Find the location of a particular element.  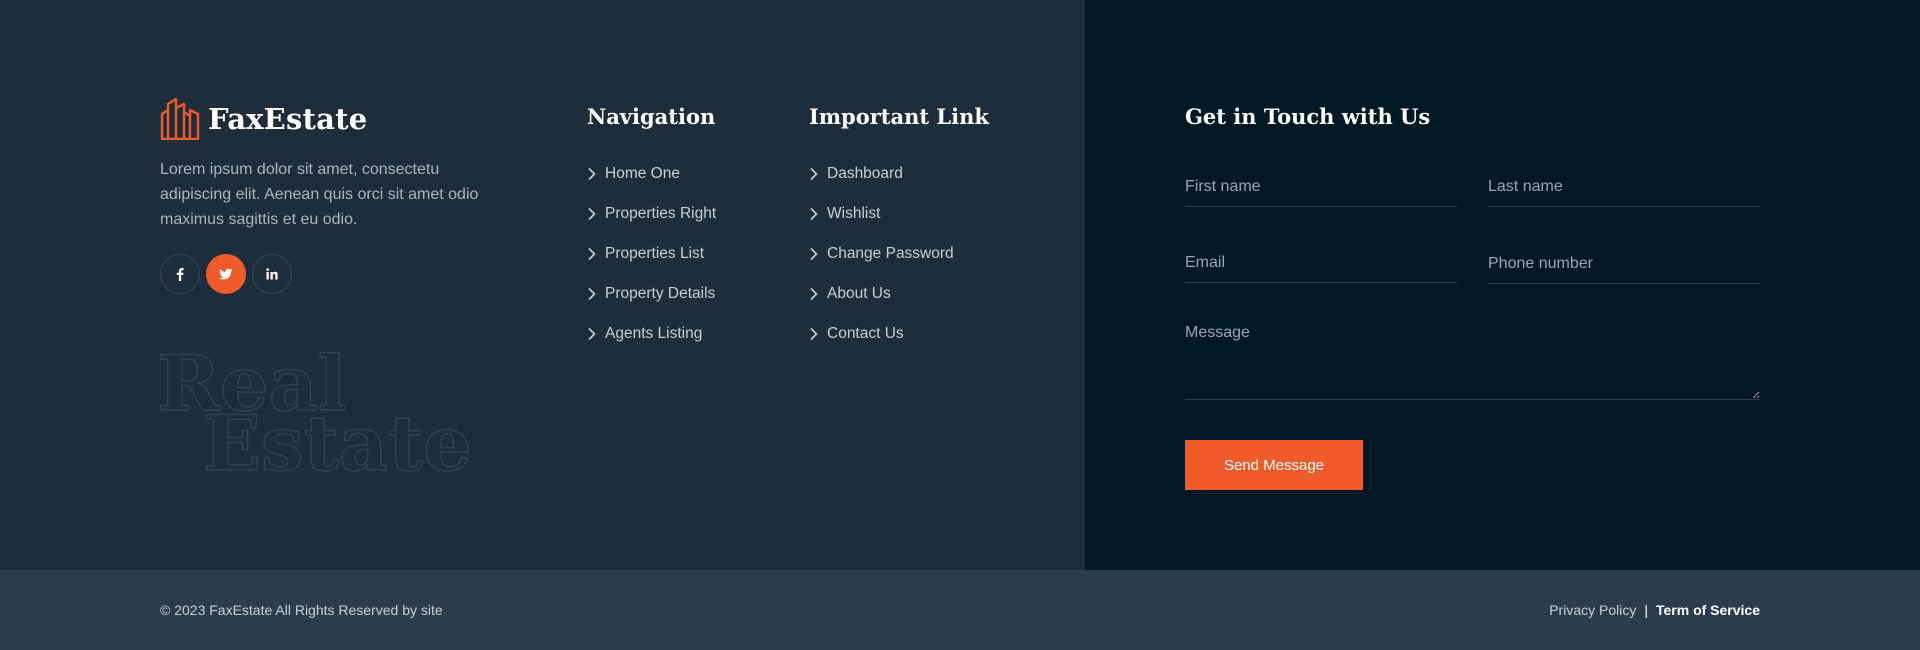

nav-link-properties-list: Properties List is located at coordinates (651, 254).